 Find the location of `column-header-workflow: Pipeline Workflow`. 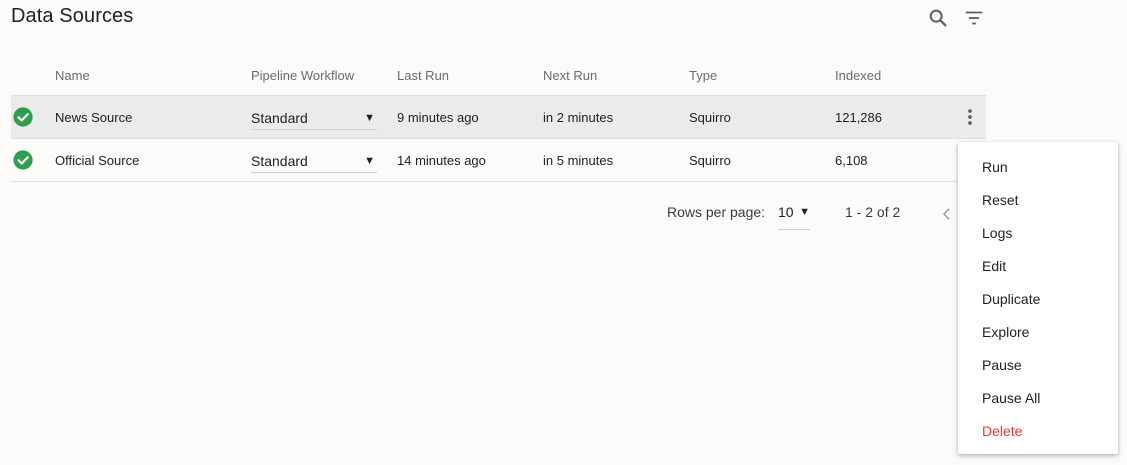

column-header-workflow: Pipeline Workflow is located at coordinates (324, 76).